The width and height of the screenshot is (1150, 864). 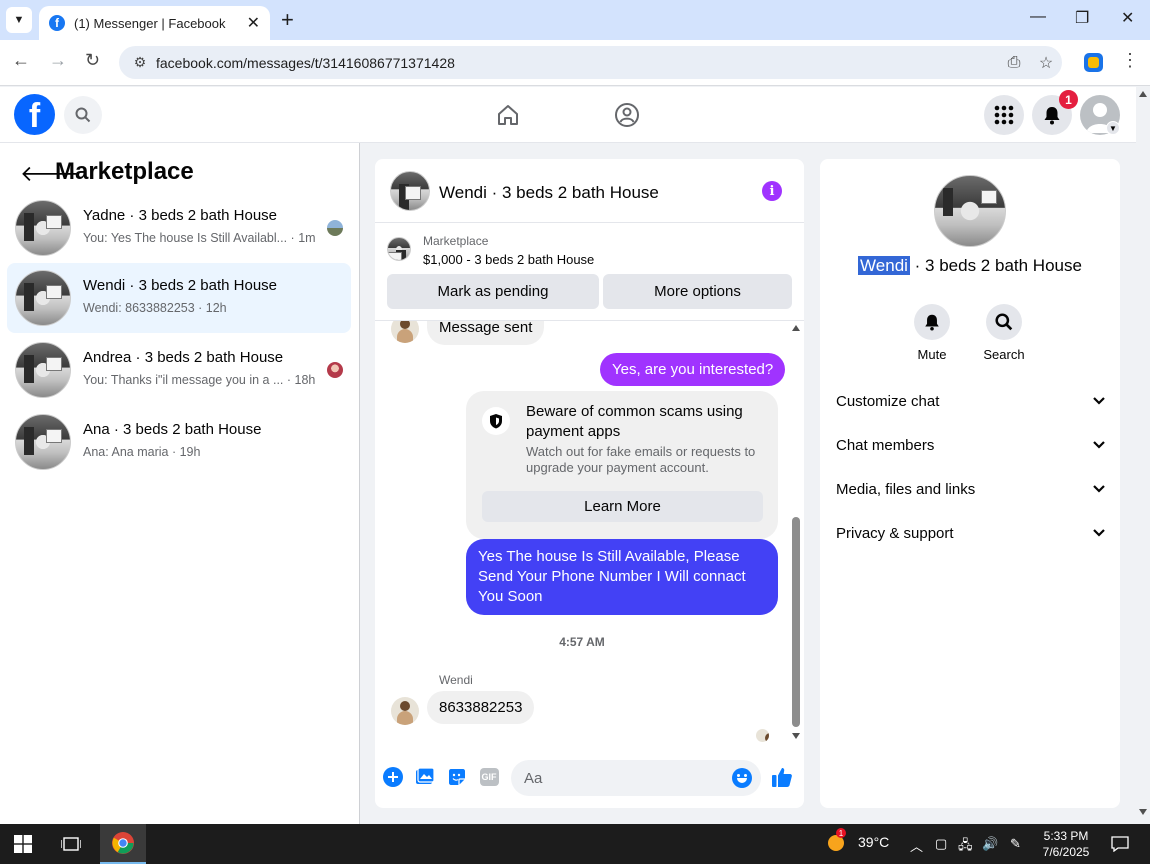 I want to click on facebook-logo-icon: f, so click(x=34, y=114).